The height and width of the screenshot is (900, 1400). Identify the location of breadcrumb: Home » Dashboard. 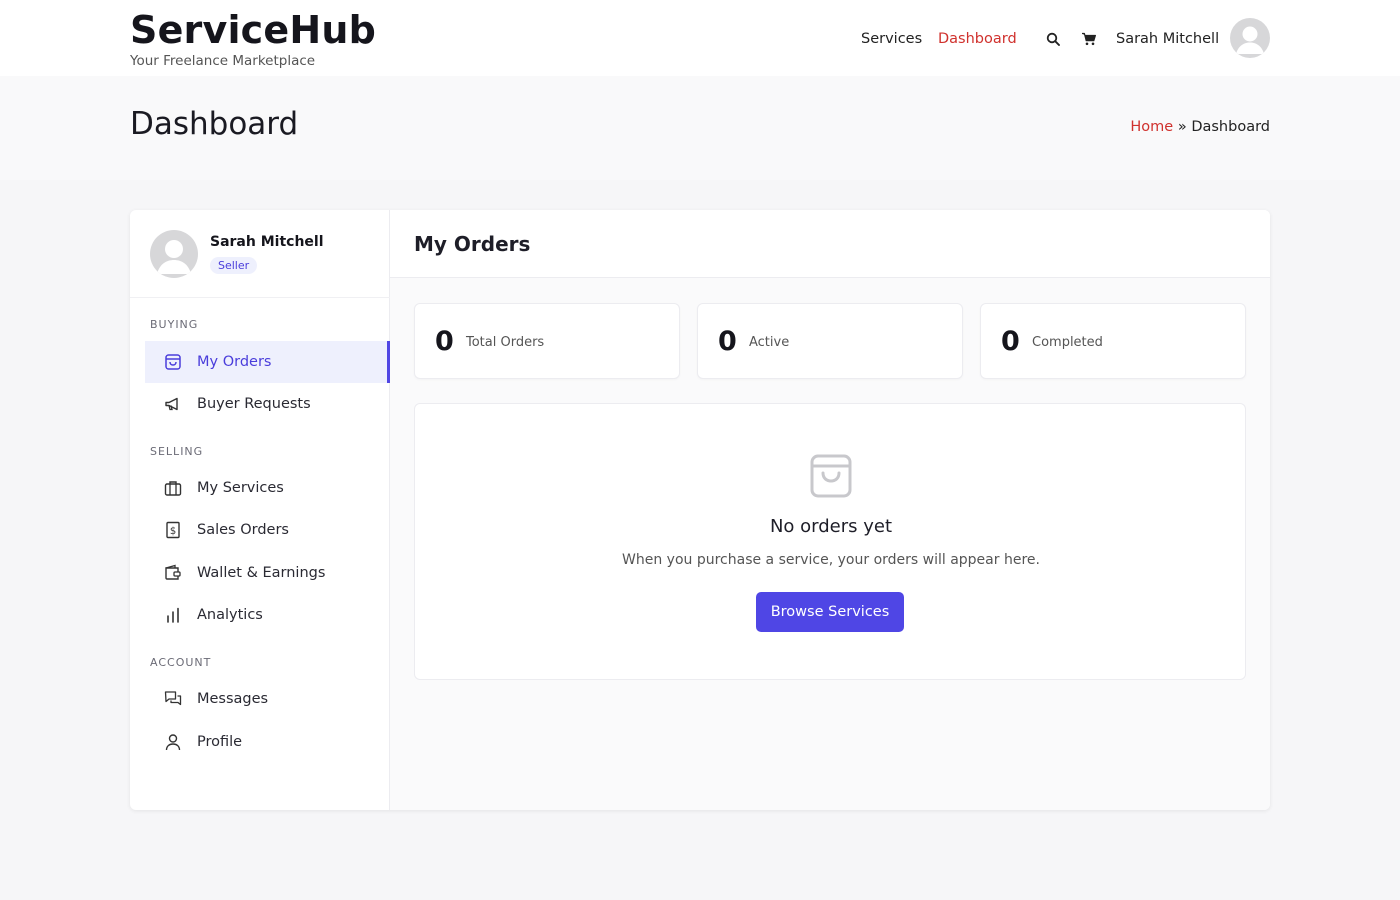
(1200, 127).